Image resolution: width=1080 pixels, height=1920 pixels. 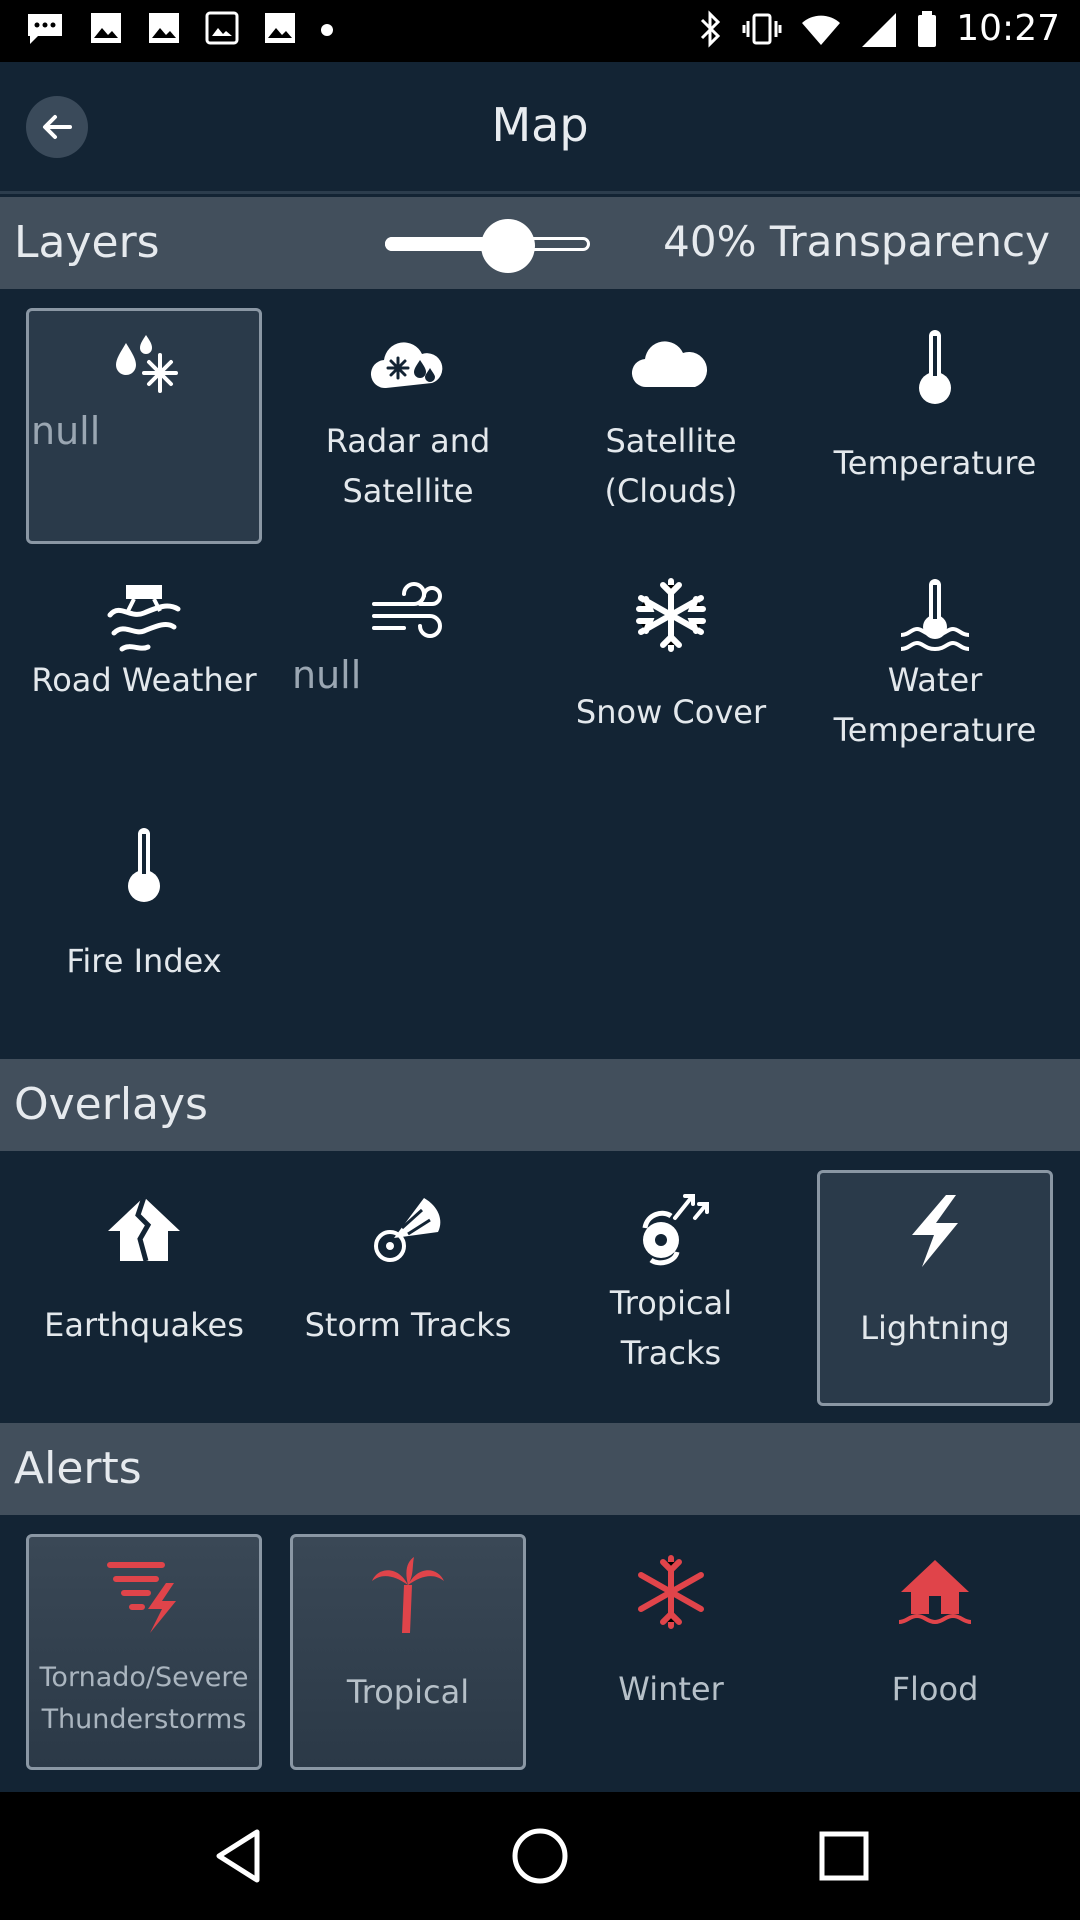 I want to click on alerts-title: Alerts, so click(x=78, y=1468).